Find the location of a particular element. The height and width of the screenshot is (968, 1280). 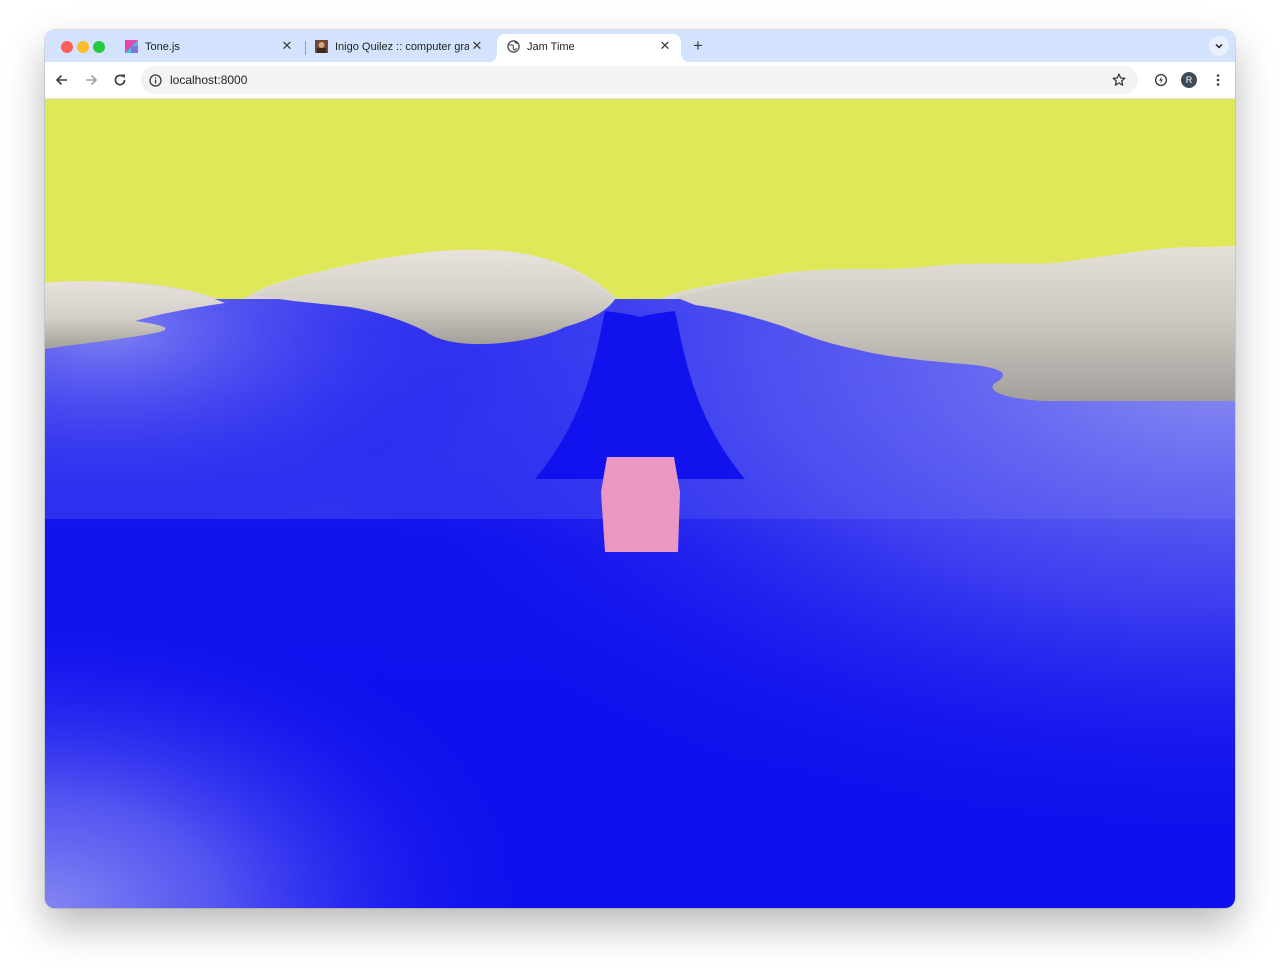

reload-icon is located at coordinates (120, 80).